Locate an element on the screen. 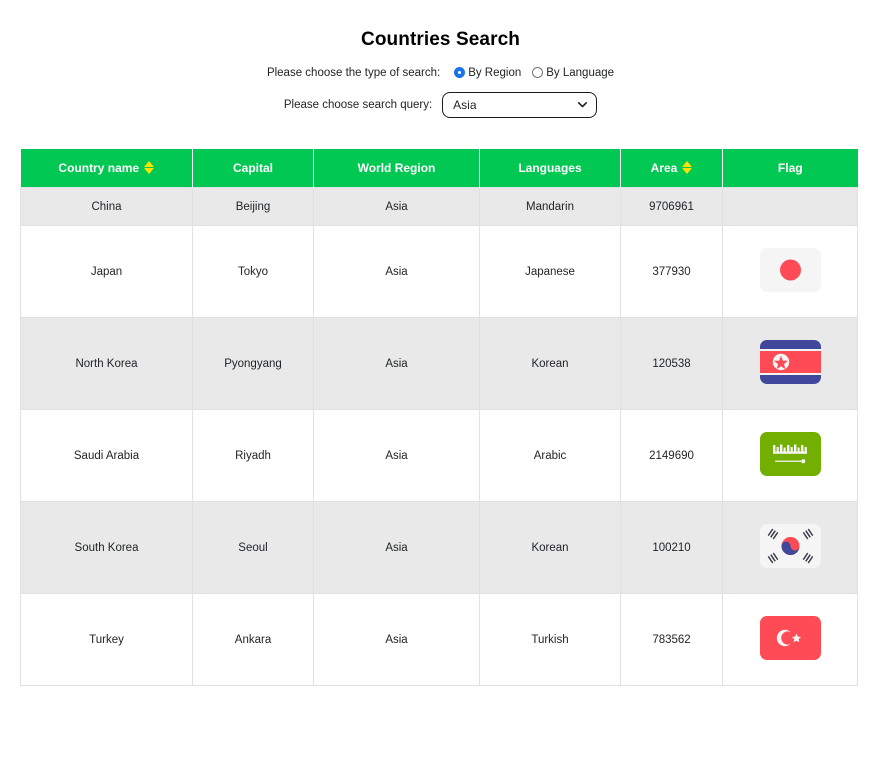 The height and width of the screenshot is (766, 881). flag-turkey-icon is located at coordinates (790, 639).